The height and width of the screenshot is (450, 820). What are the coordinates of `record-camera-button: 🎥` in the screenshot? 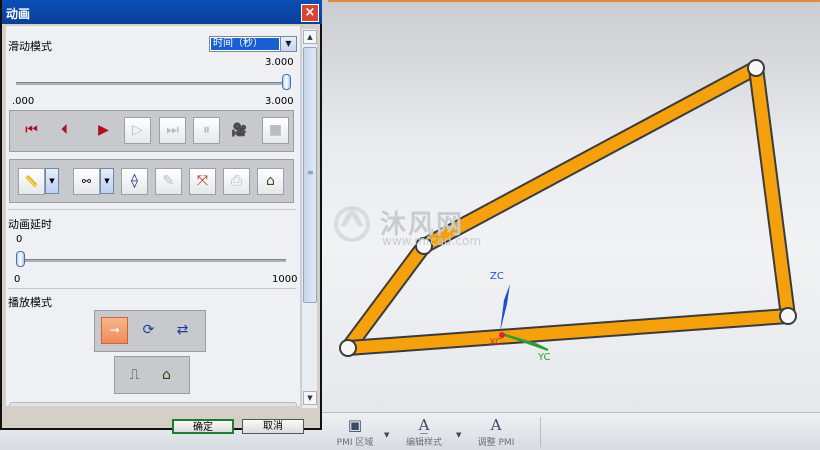 It's located at (239, 130).